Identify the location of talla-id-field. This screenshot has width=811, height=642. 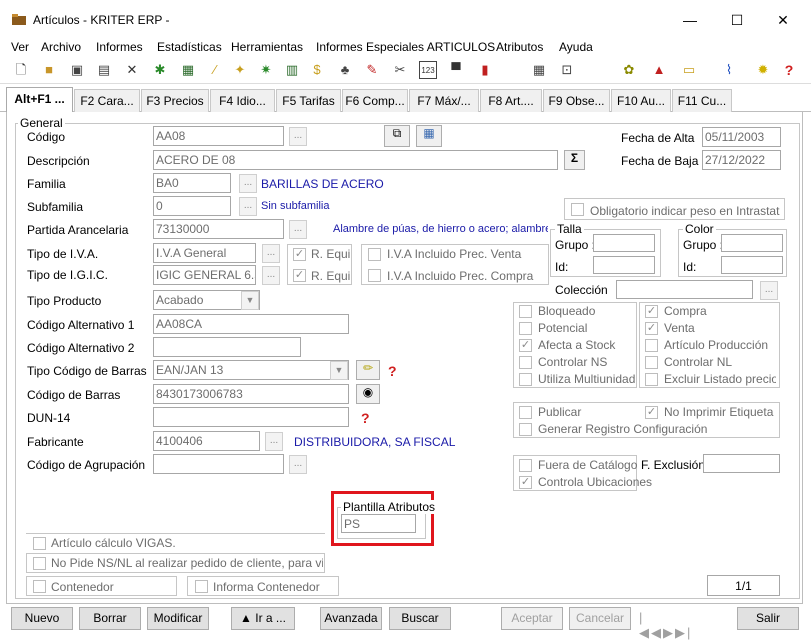
(624, 265).